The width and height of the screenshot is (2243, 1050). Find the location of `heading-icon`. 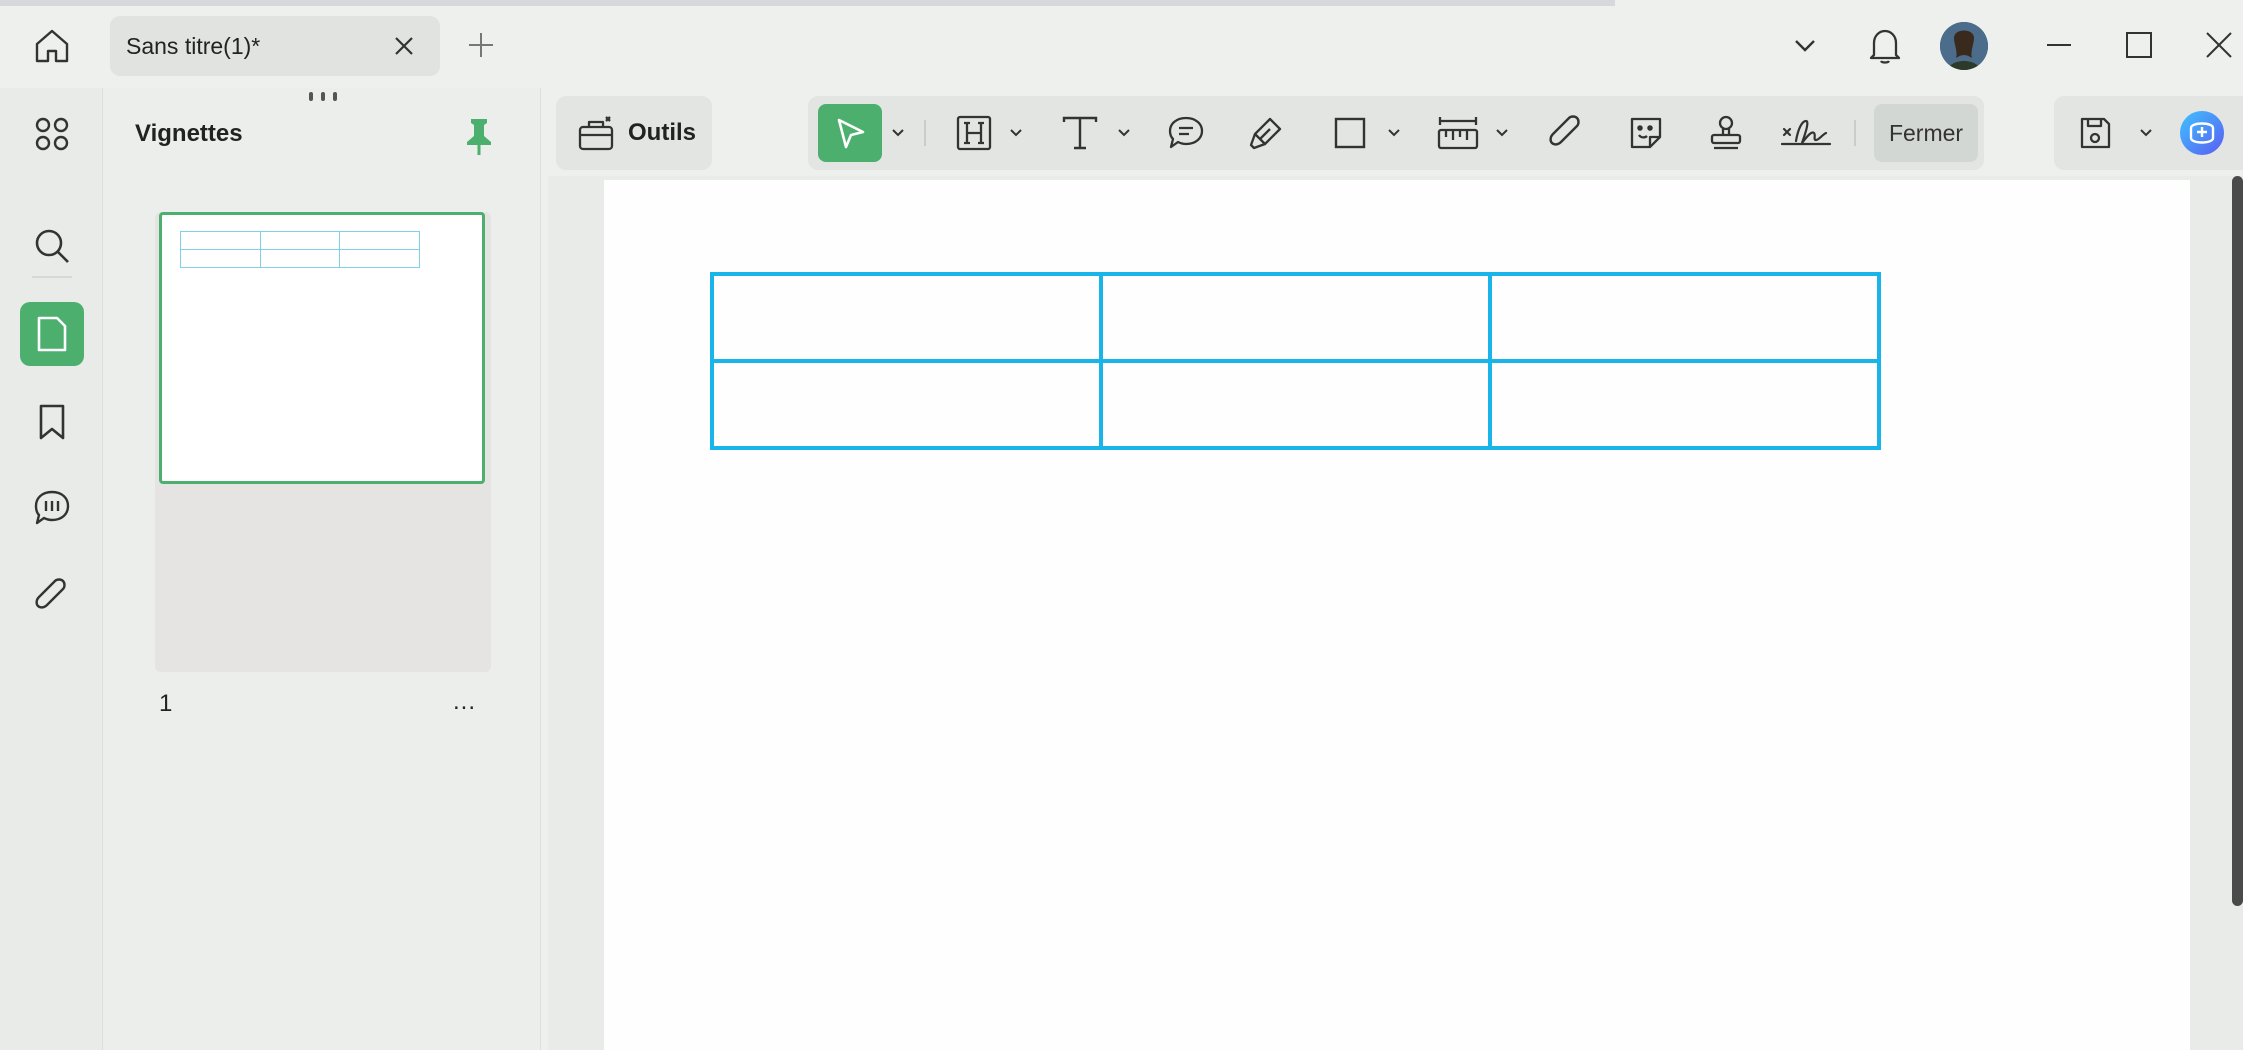

heading-icon is located at coordinates (974, 133).